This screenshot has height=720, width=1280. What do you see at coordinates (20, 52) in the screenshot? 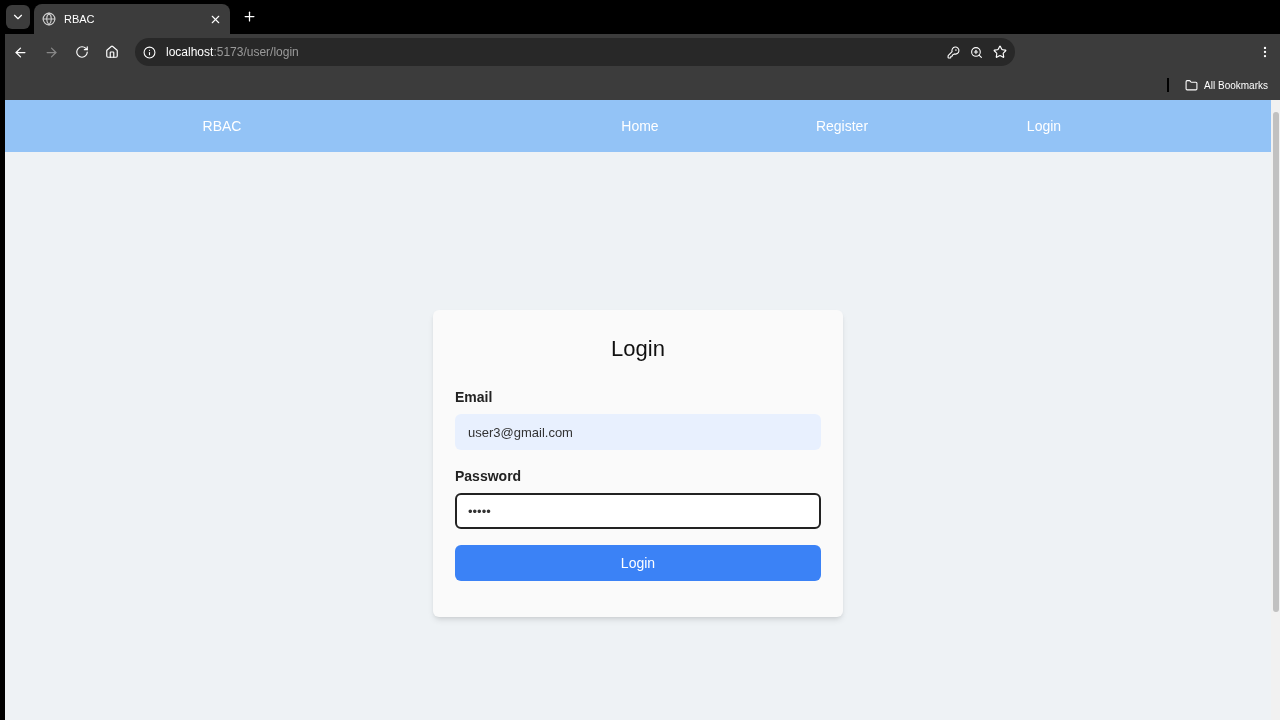
I see `back-icon` at bounding box center [20, 52].